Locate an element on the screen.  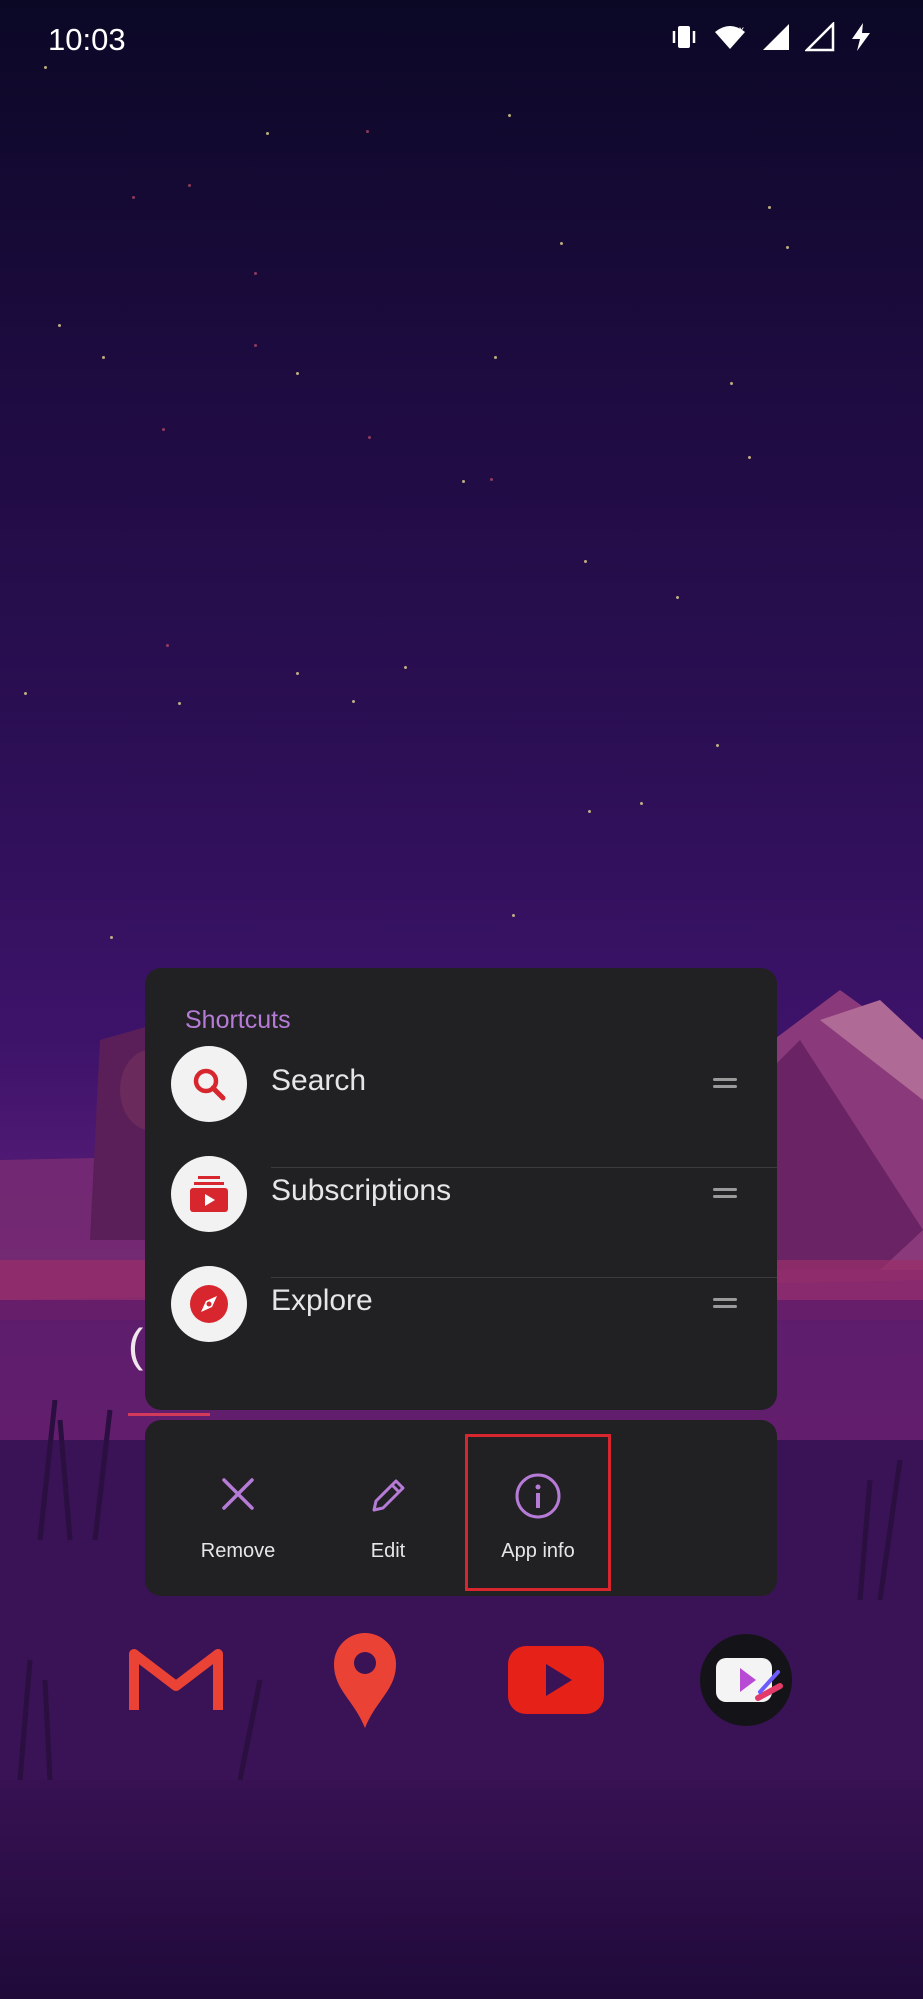
close-icon is located at coordinates (238, 1496).